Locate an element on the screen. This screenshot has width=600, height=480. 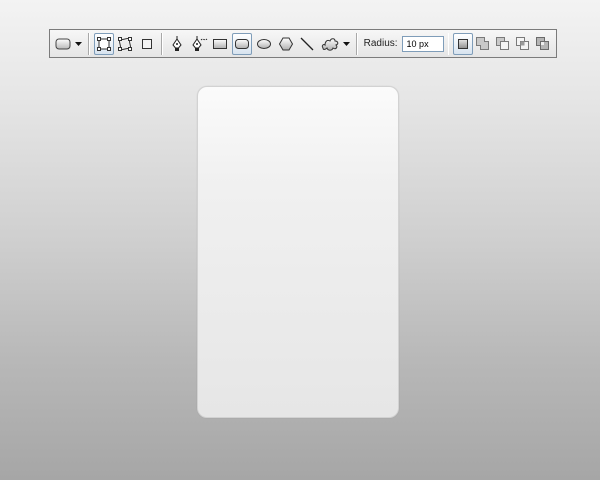
intersect-shape-areas-icon is located at coordinates (523, 43).